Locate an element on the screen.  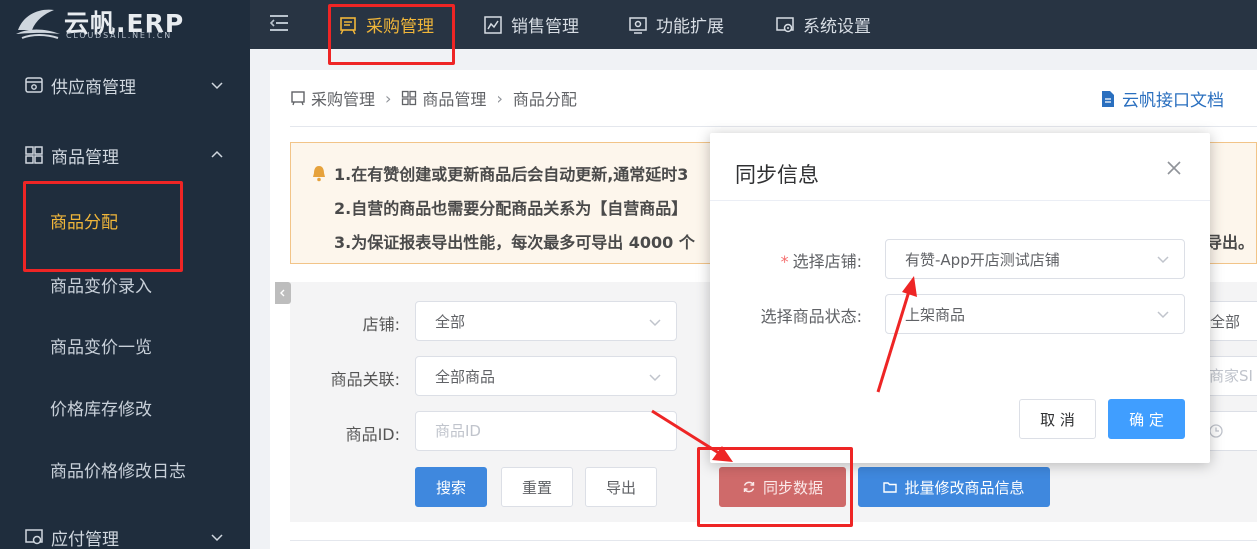
relation-filter-select: 全部商品 is located at coordinates (546, 376).